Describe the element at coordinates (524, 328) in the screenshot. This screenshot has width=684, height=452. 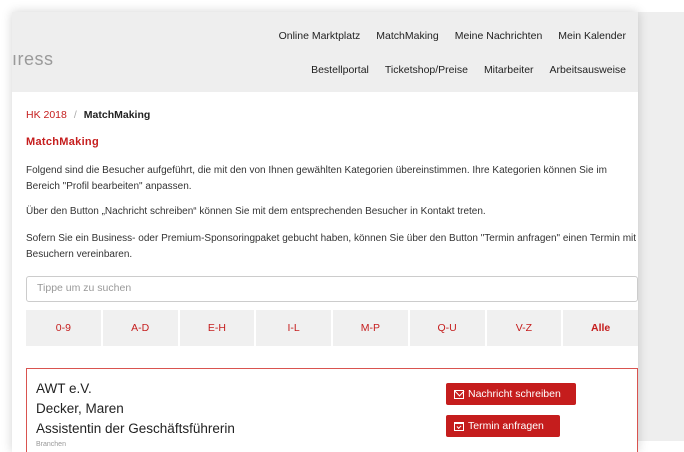
I see `filter-v-z: V-Z` at that location.